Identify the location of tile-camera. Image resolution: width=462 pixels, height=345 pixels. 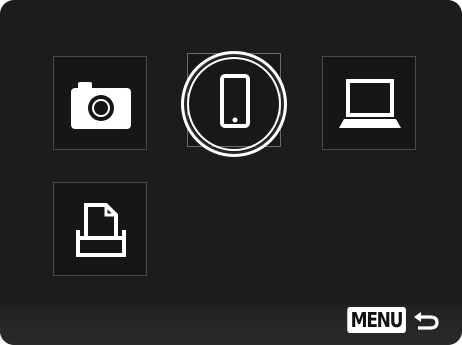
(100, 103).